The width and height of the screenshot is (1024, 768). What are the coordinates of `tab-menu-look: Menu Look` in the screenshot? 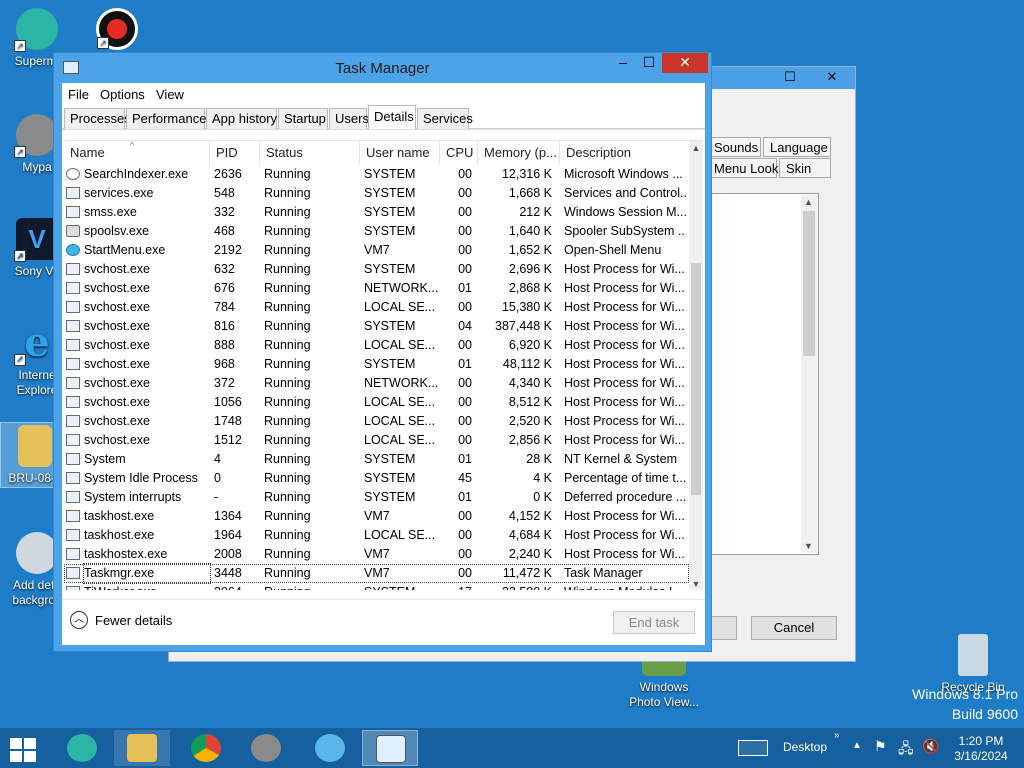 It's located at (742, 168).